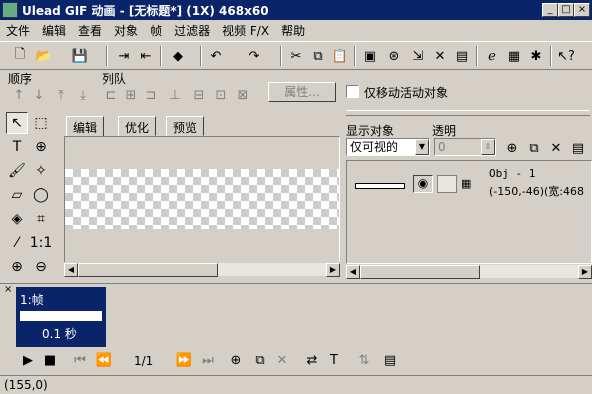 This screenshot has height=394, width=592. I want to click on transparent-canvas, so click(202, 199).